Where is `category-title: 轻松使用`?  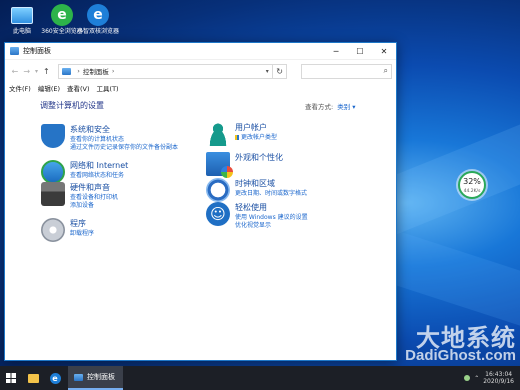
category-title: 轻松使用 is located at coordinates (271, 207).